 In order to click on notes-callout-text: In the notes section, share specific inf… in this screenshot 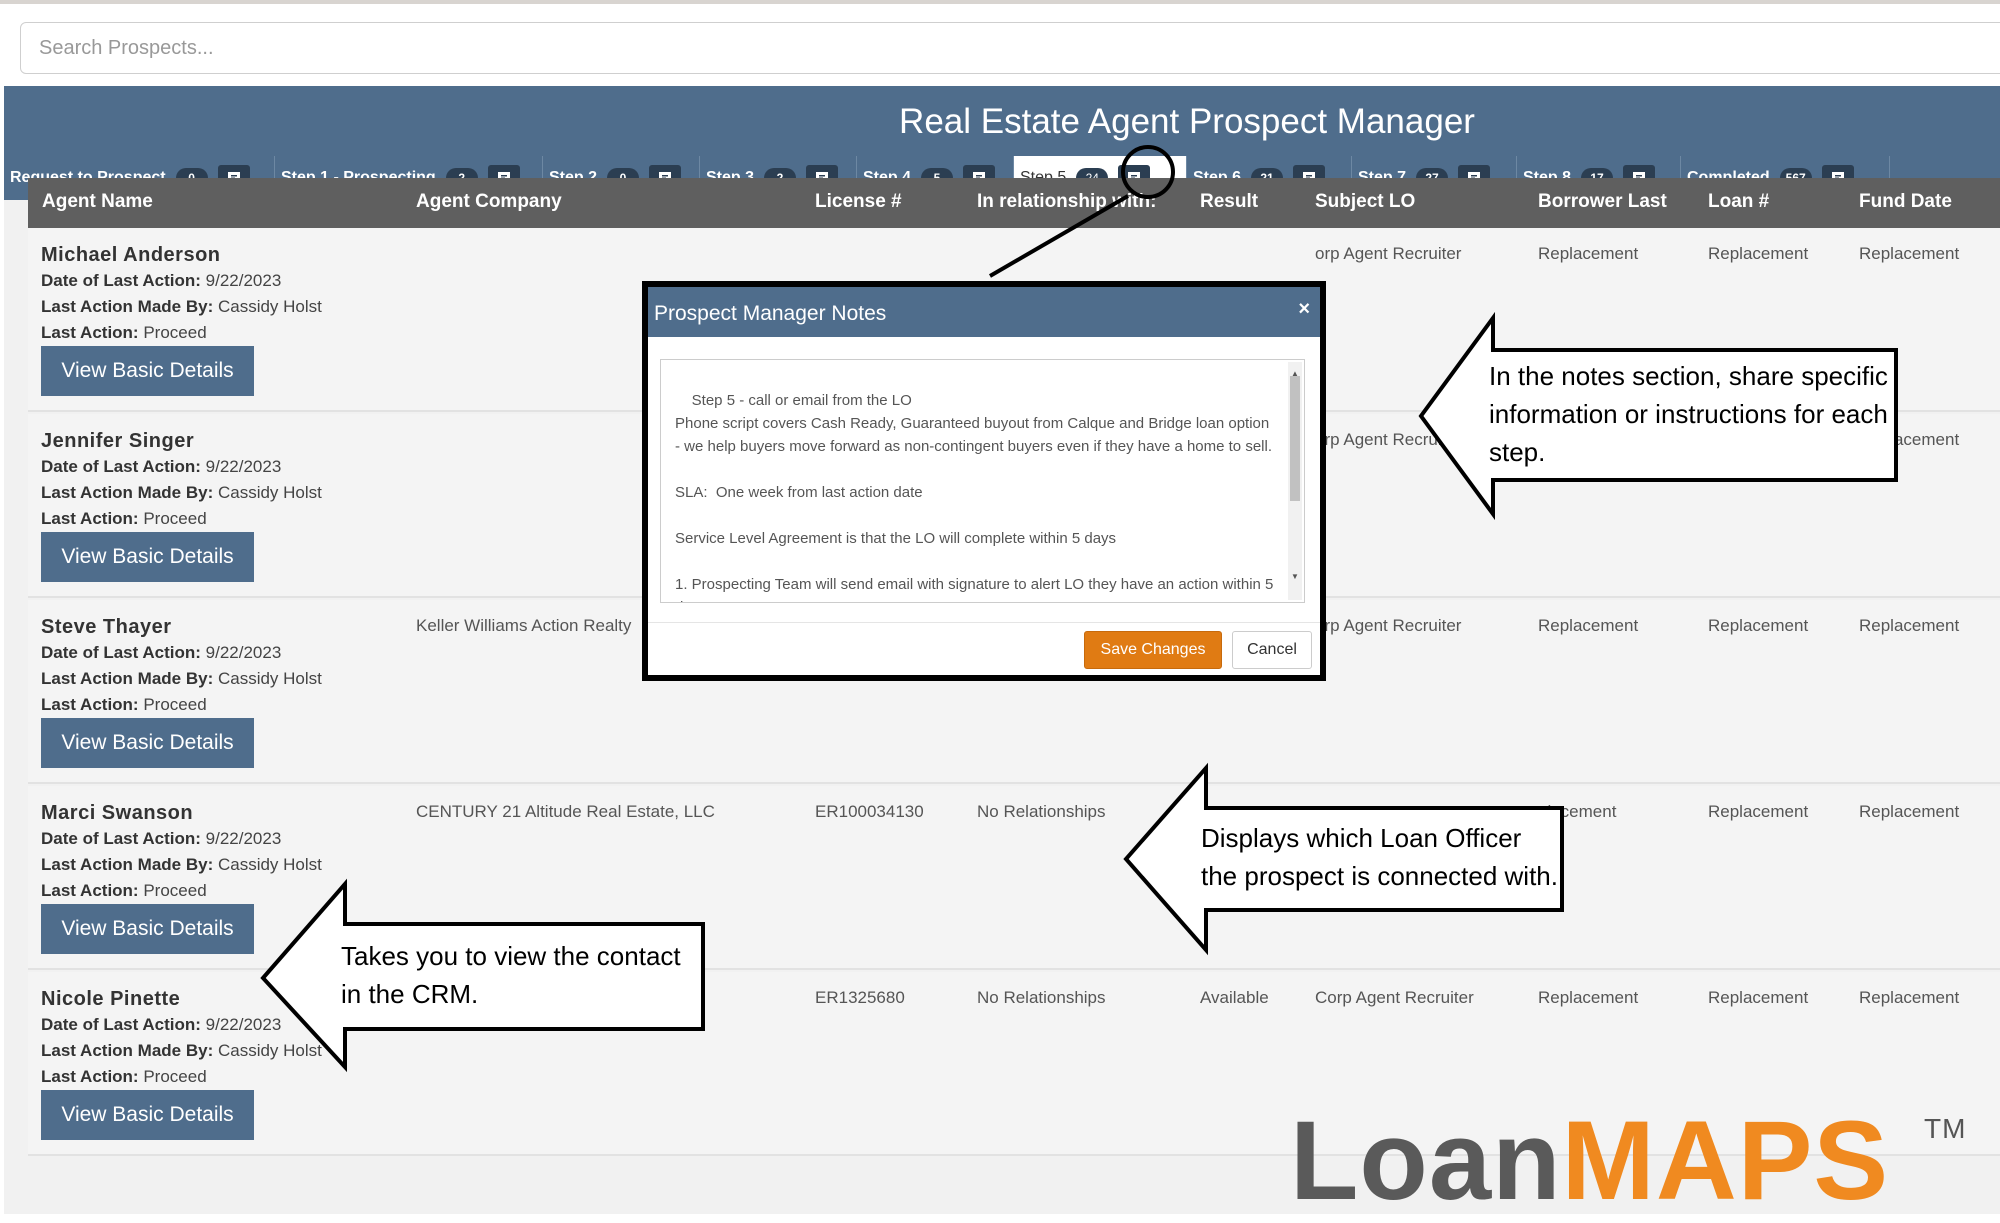, I will do `click(1688, 414)`.